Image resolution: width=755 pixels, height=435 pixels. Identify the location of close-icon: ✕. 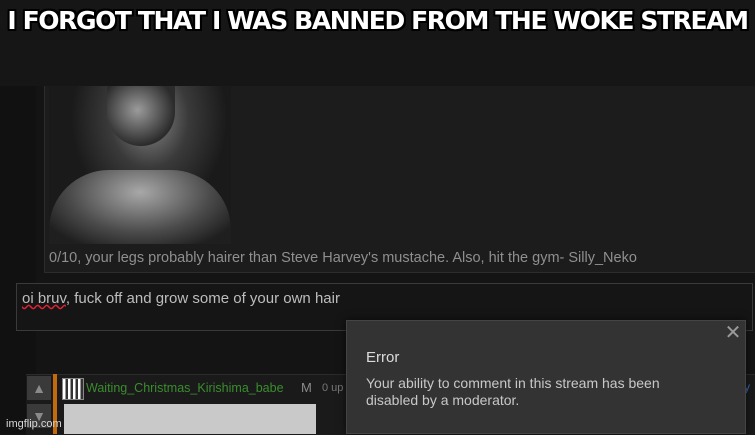
(733, 333).